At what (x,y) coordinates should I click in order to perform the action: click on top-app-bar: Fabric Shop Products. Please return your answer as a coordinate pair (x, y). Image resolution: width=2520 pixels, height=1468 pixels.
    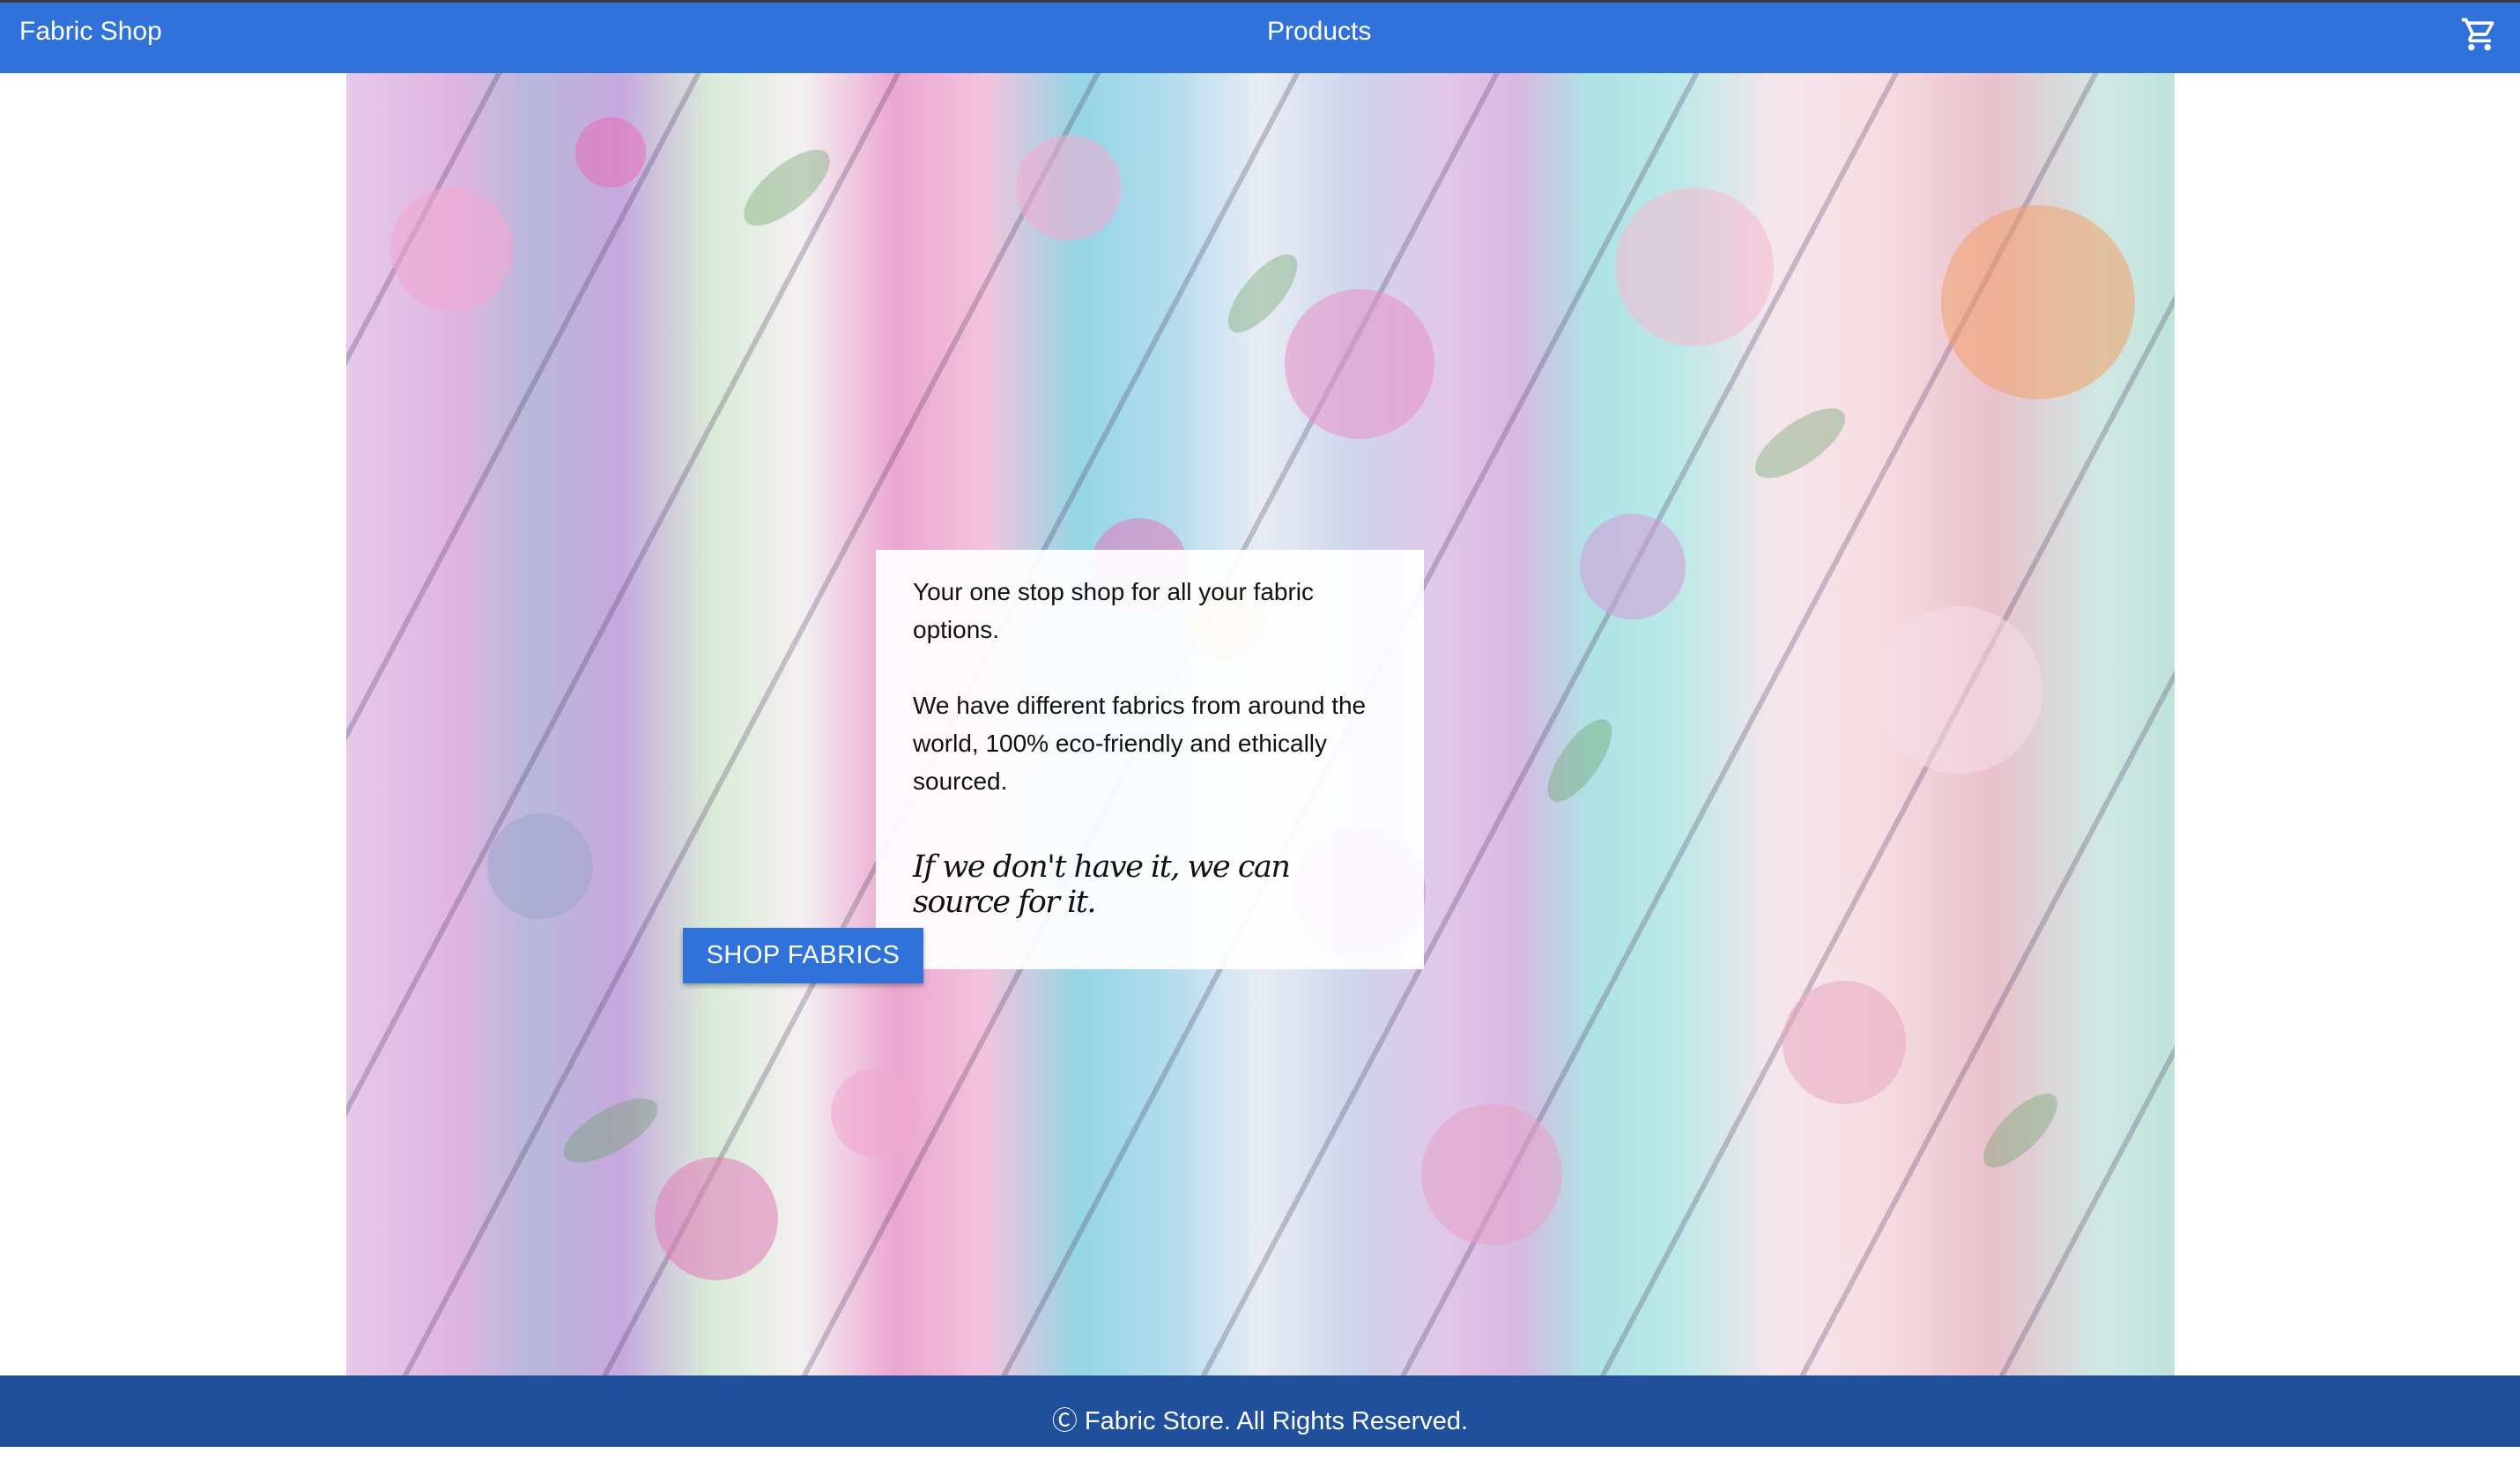
    Looking at the image, I should click on (1260, 36).